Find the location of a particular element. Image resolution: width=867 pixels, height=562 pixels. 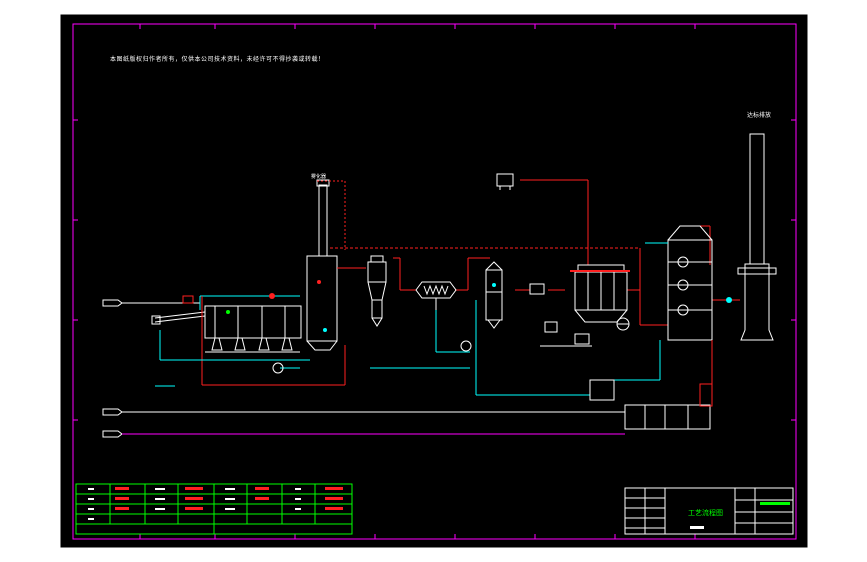

bag-filter is located at coordinates (578, 305).